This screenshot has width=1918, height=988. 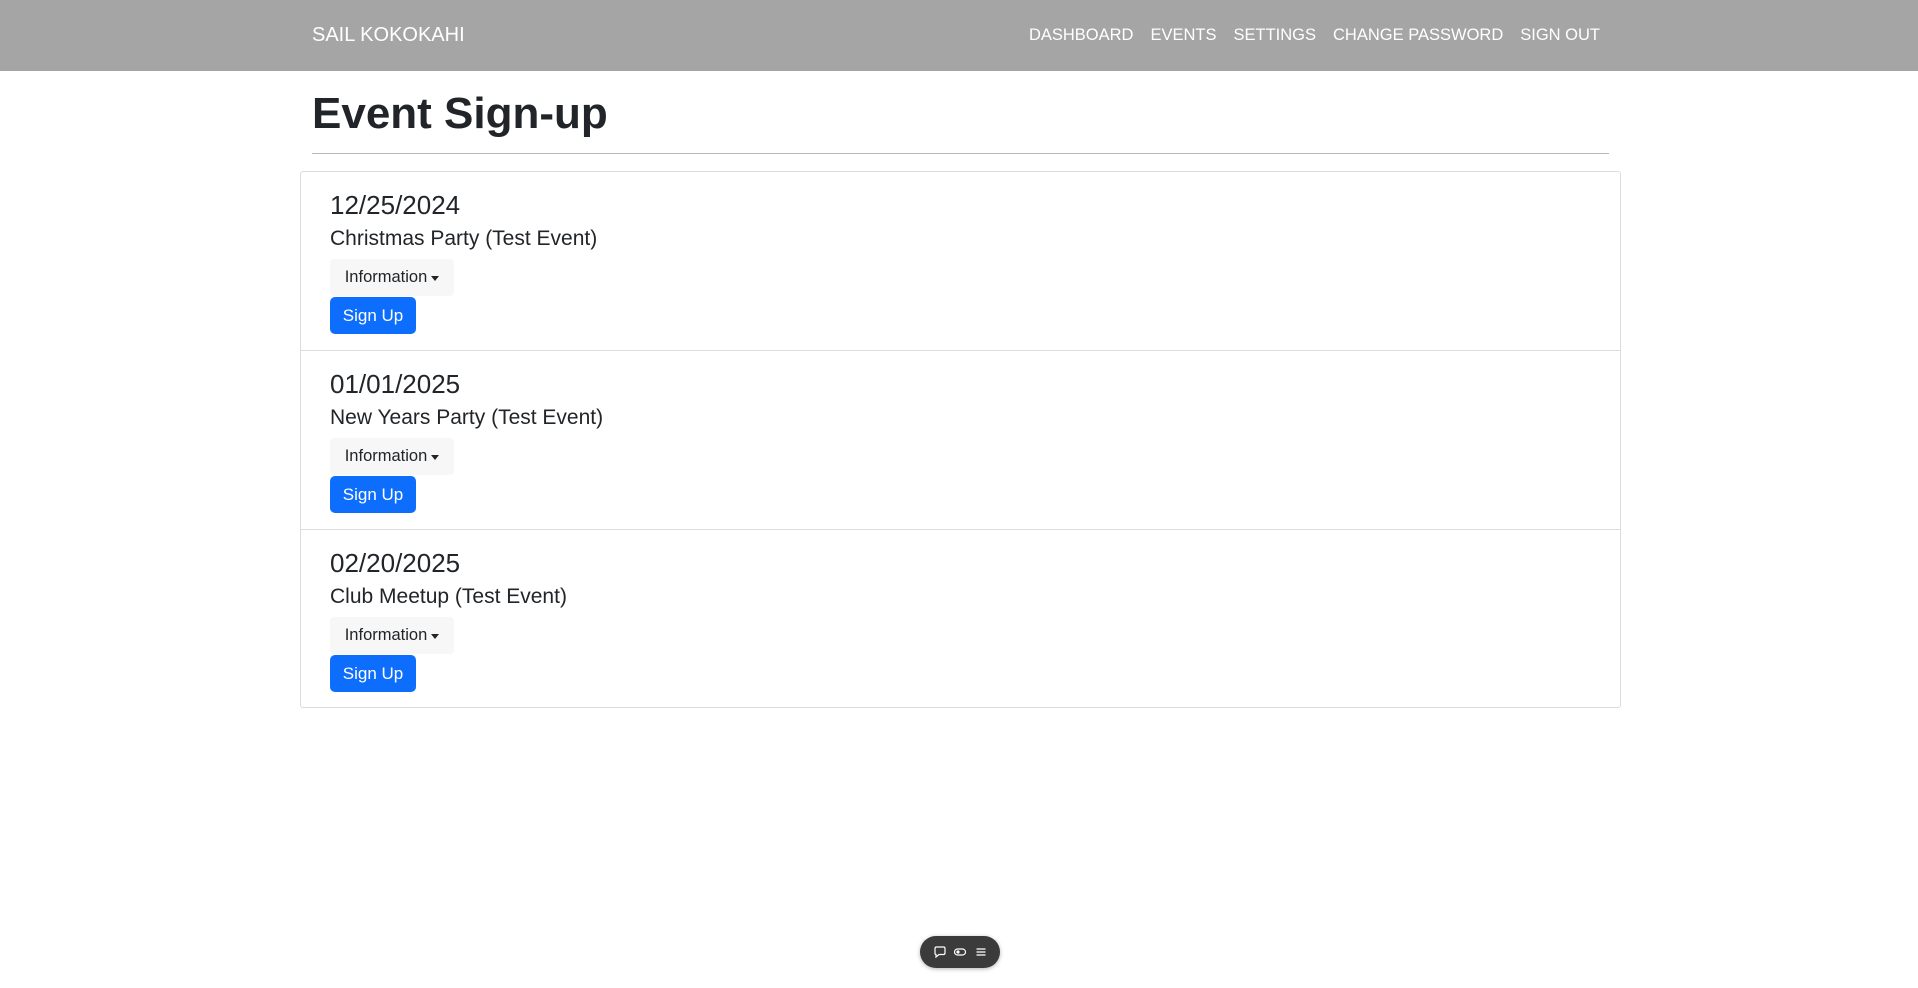 I want to click on toggle-icon, so click(x=960, y=952).